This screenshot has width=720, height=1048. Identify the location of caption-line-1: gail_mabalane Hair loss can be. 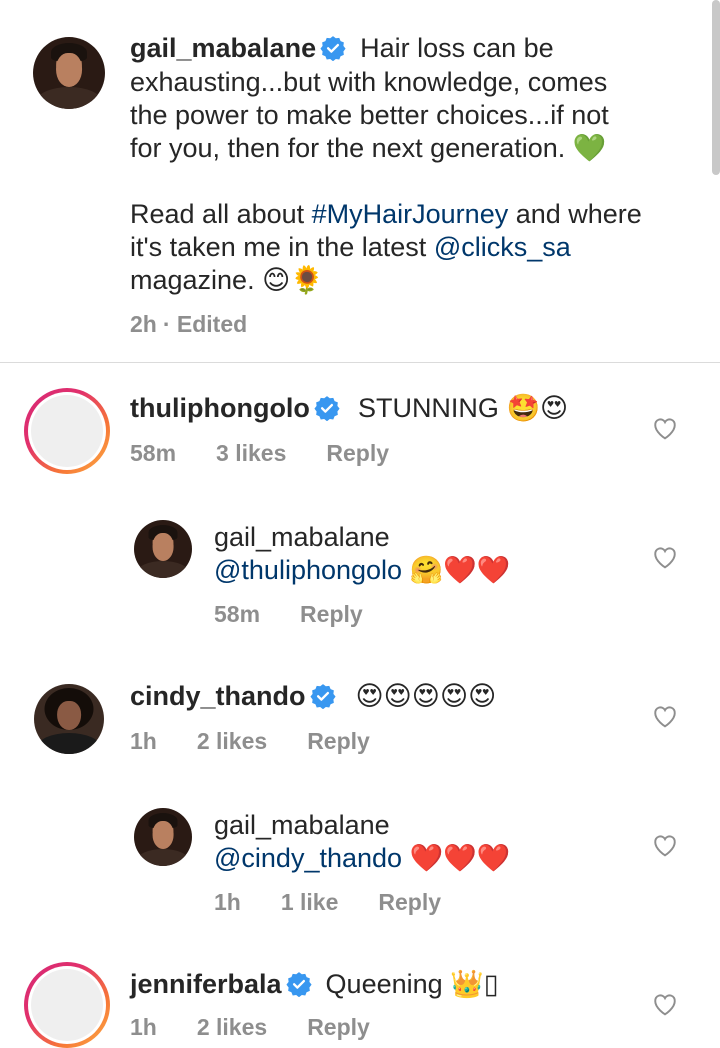
(342, 48).